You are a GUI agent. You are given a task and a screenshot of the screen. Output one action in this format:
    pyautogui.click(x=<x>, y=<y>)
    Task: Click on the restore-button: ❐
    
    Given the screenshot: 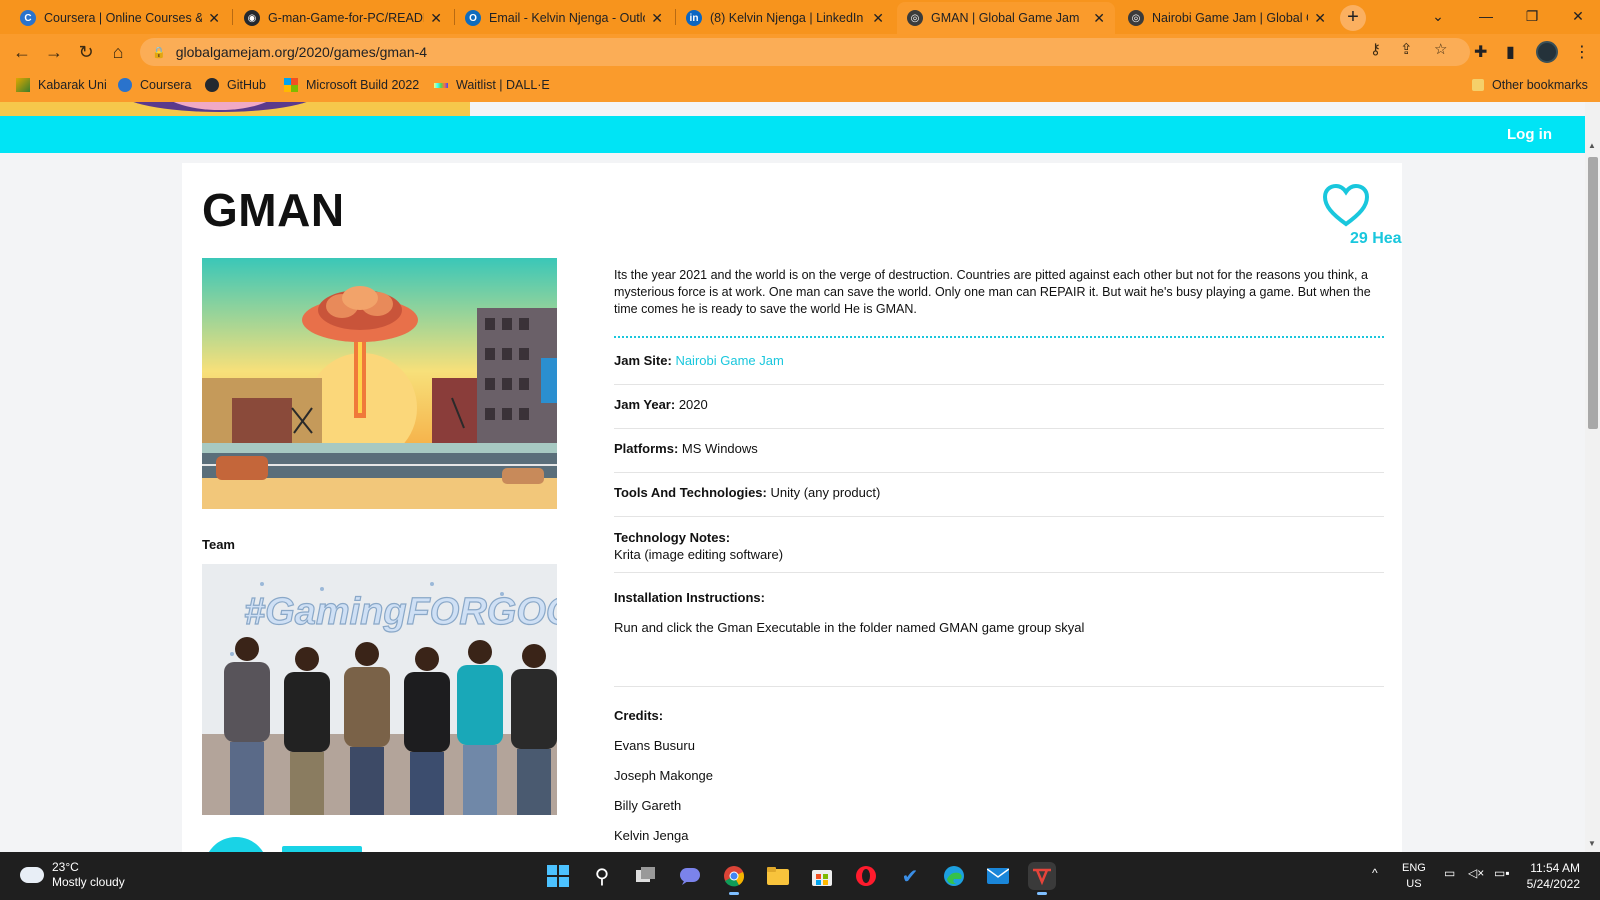 What is the action you would take?
    pyautogui.click(x=1532, y=16)
    